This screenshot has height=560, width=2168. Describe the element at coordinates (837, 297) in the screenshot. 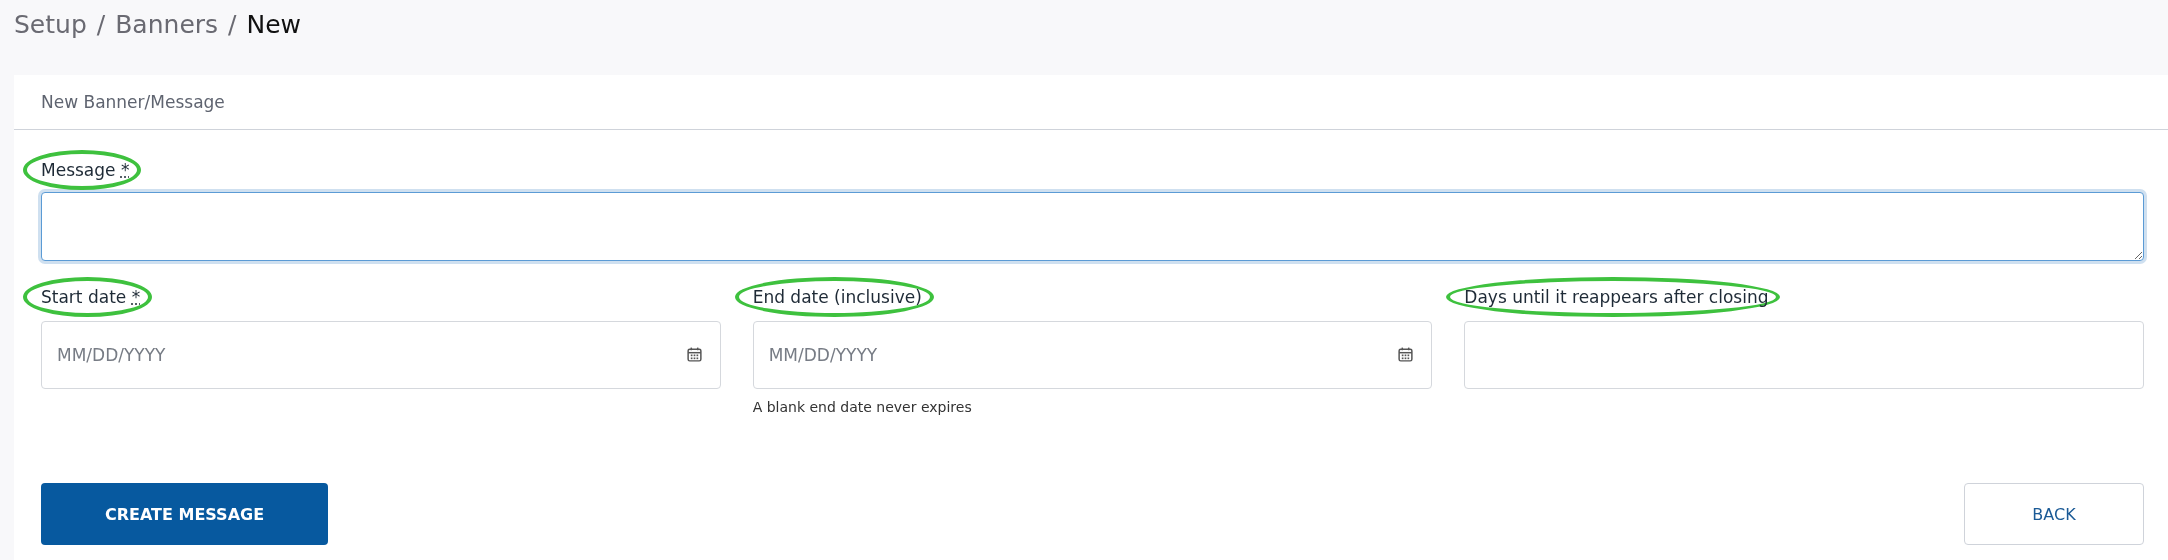

I see `field-label: End date (inclusive)` at that location.